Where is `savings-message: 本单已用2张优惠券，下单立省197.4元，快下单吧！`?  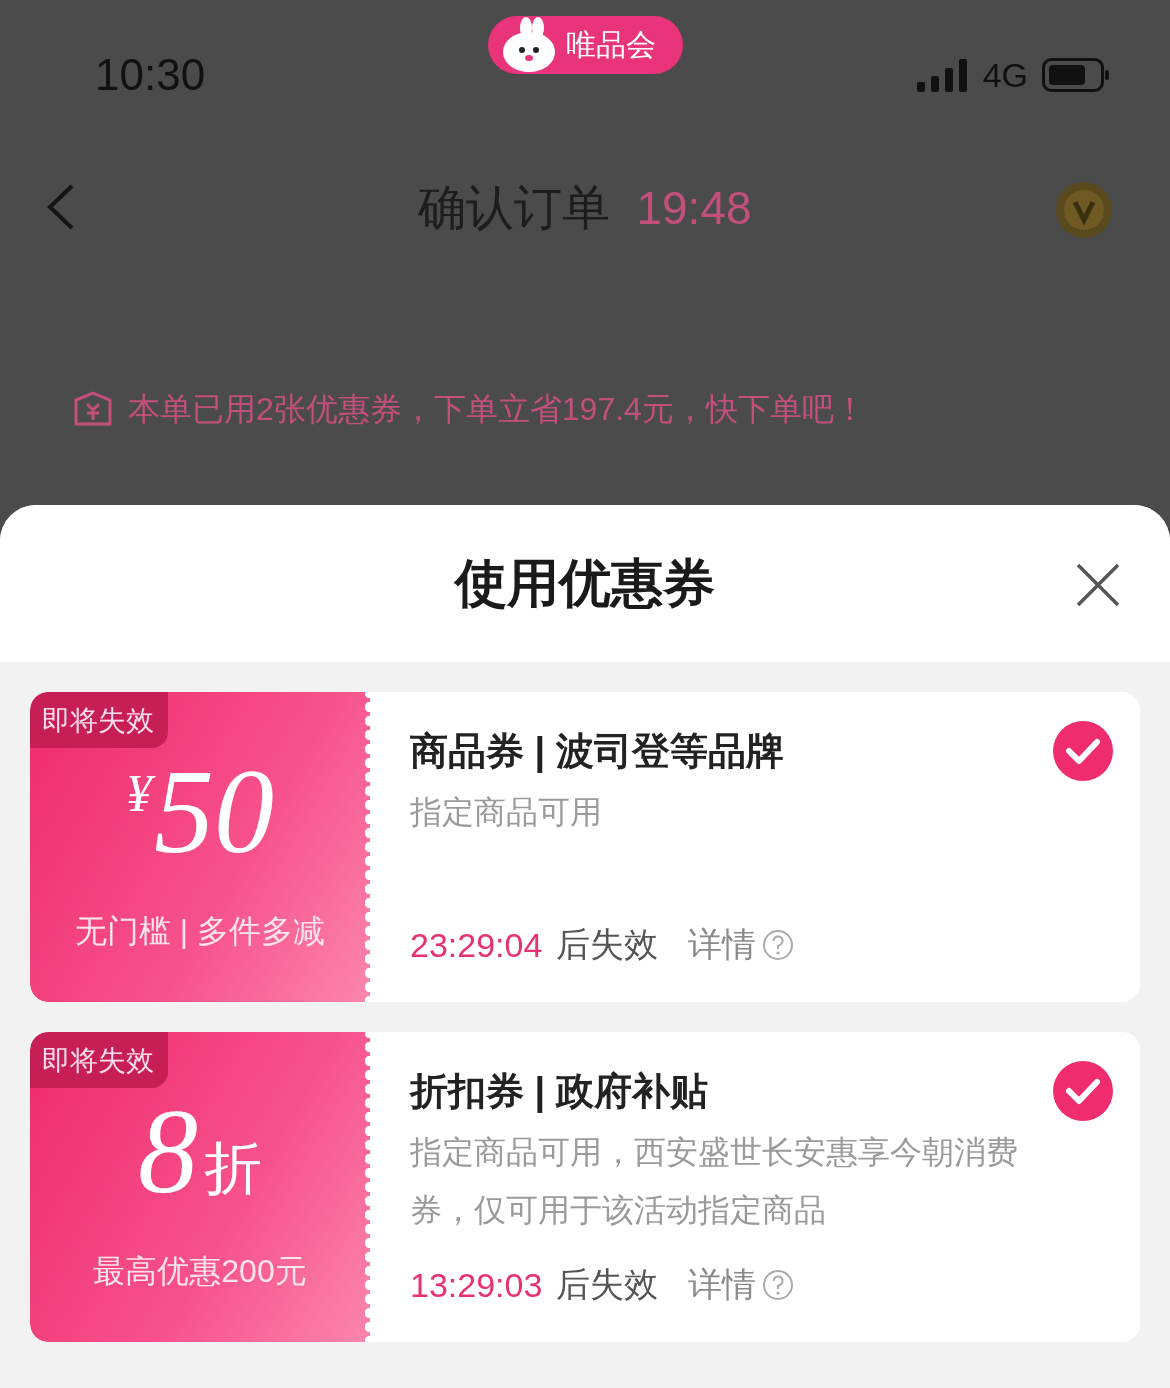
savings-message: 本单已用2张优惠券，下单立省197.4元，快下单吧！ is located at coordinates (497, 409).